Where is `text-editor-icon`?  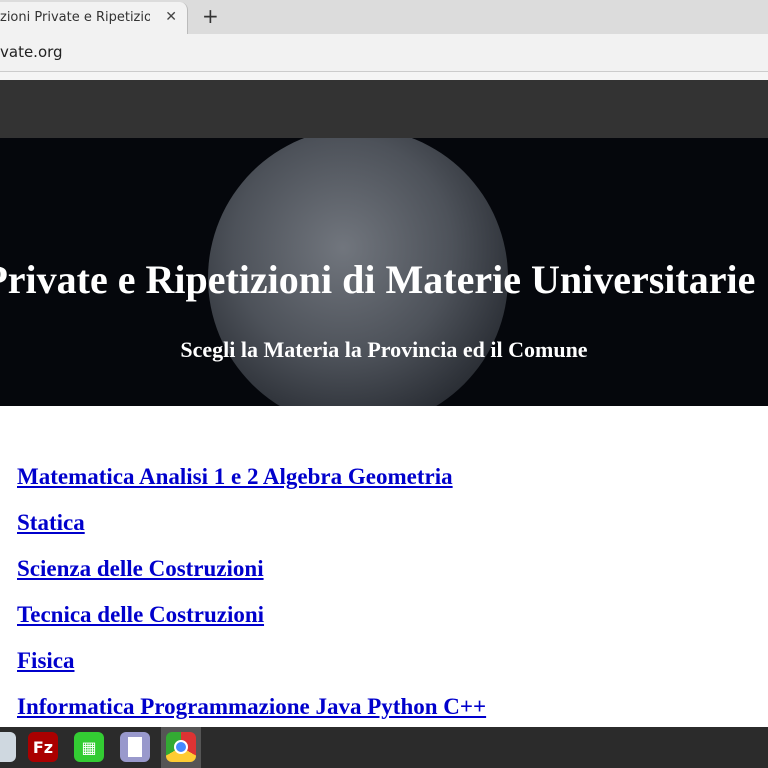
text-editor-icon is located at coordinates (135, 747).